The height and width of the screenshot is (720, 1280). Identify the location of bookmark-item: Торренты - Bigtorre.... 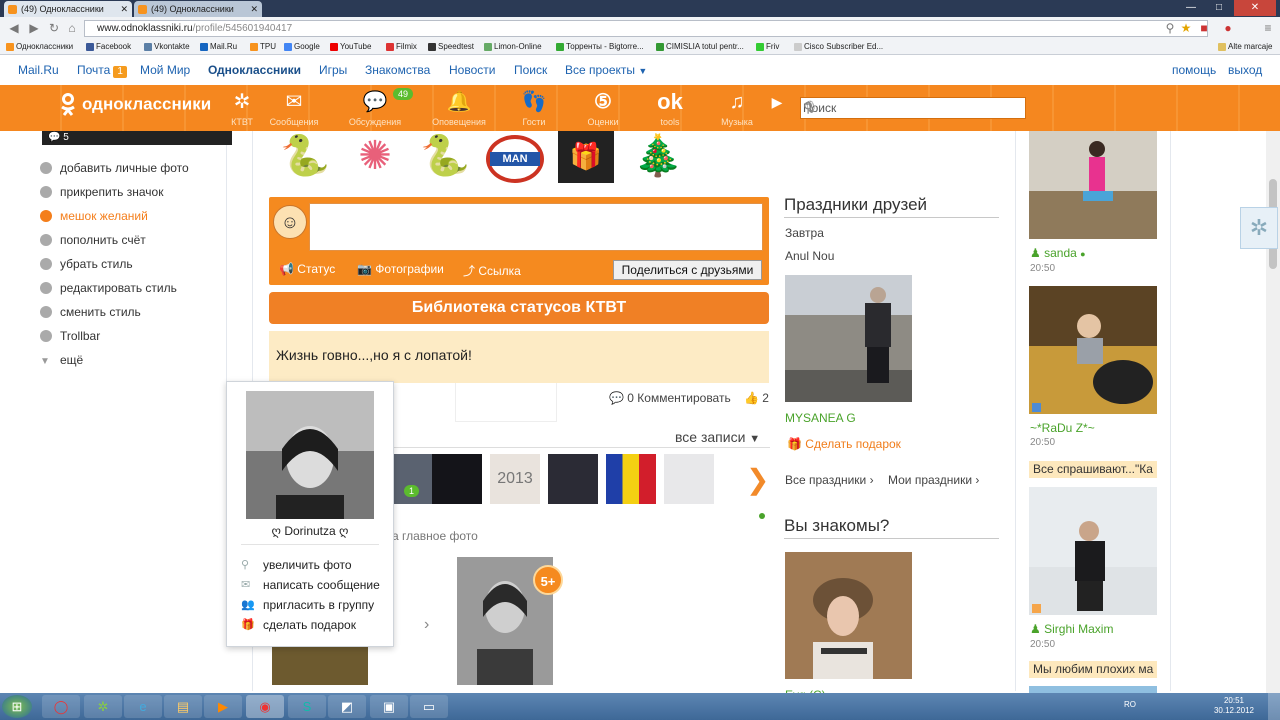
(600, 46).